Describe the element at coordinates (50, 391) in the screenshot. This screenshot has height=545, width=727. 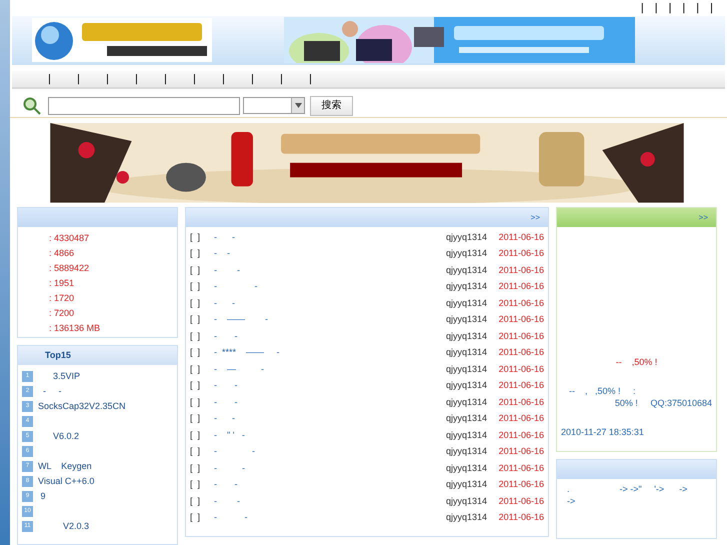
I see `download-link: - -` at that location.